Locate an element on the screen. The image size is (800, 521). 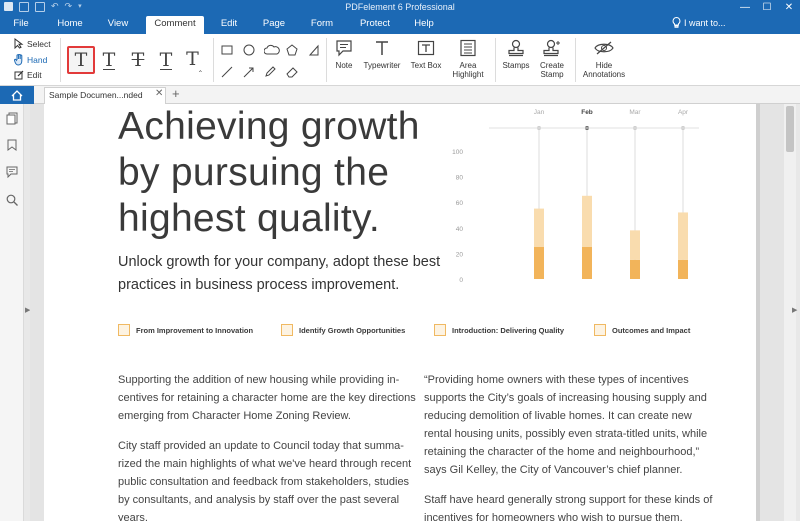
y-tick-label: 20 is located at coordinates (460, 254).